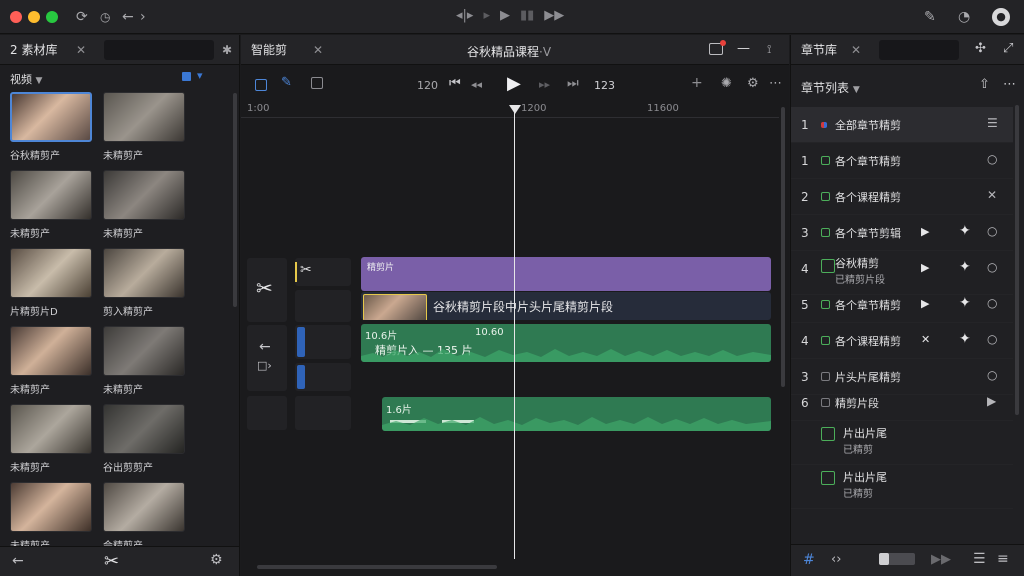 Image resolution: width=1024 pixels, height=576 pixels. What do you see at coordinates (105, 17) in the screenshot?
I see `history-icon: ◷` at bounding box center [105, 17].